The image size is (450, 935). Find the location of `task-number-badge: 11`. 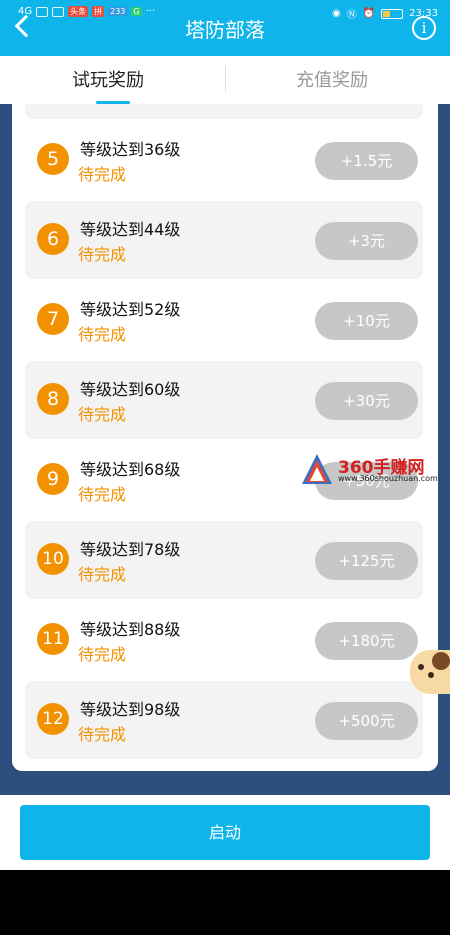

task-number-badge: 11 is located at coordinates (53, 639).